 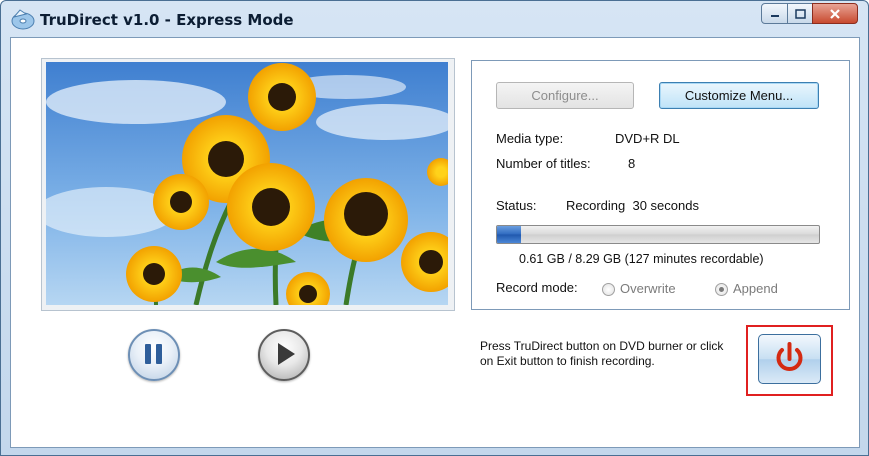 I want to click on recording-progress-bar, so click(x=658, y=234).